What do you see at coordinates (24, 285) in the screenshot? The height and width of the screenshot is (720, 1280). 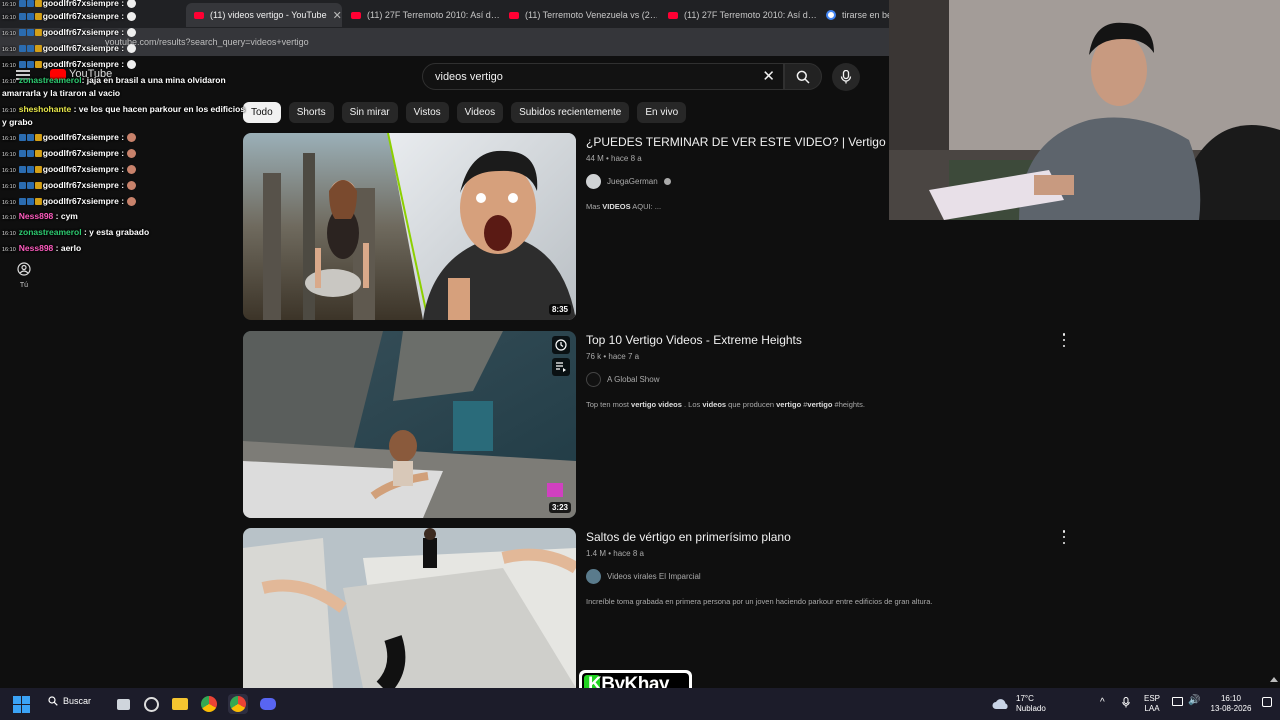 I see `guide-item-label: Tú` at bounding box center [24, 285].